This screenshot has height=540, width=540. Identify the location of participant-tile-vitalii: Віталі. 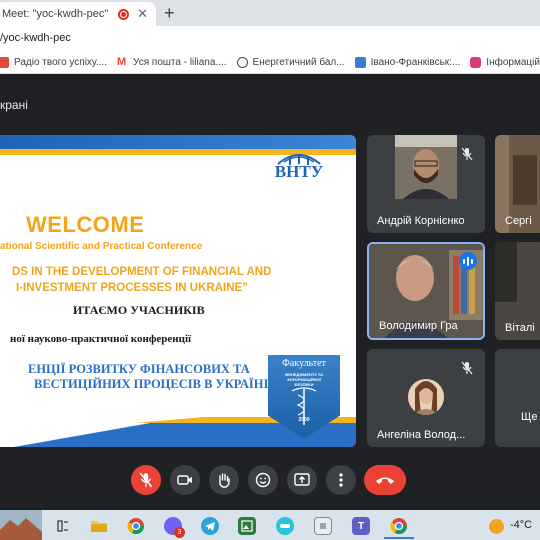
(517, 291).